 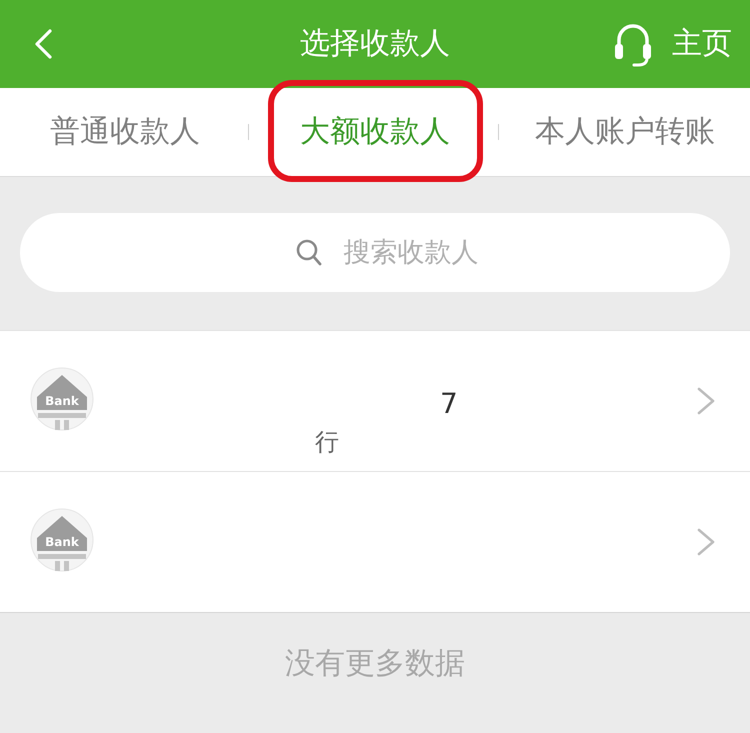 I want to click on tab: 本人账户转账, so click(x=625, y=132).